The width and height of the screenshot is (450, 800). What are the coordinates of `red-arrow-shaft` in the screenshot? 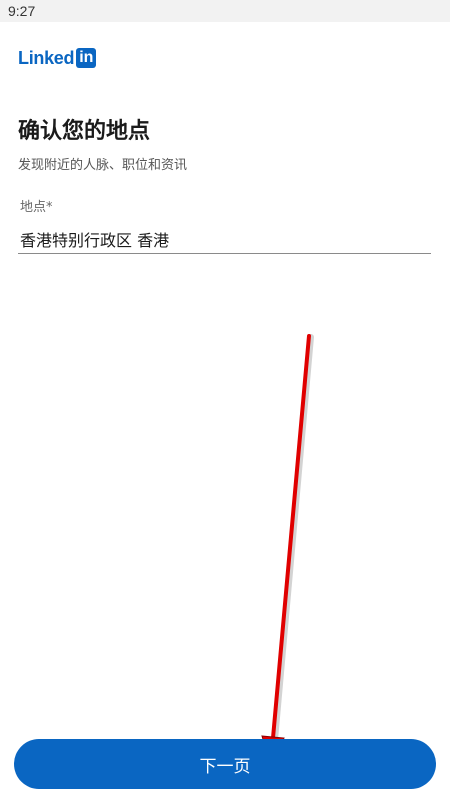 It's located at (293, 538).